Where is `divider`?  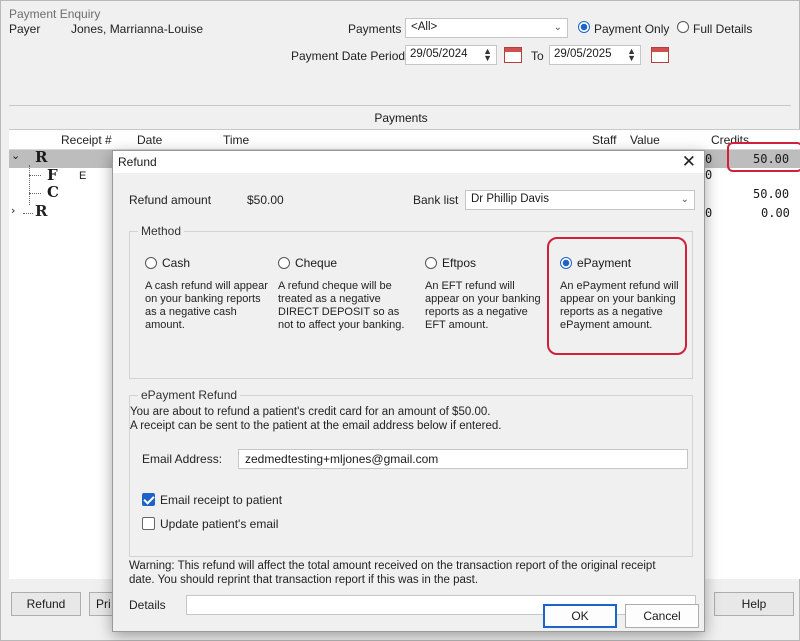 divider is located at coordinates (400, 105).